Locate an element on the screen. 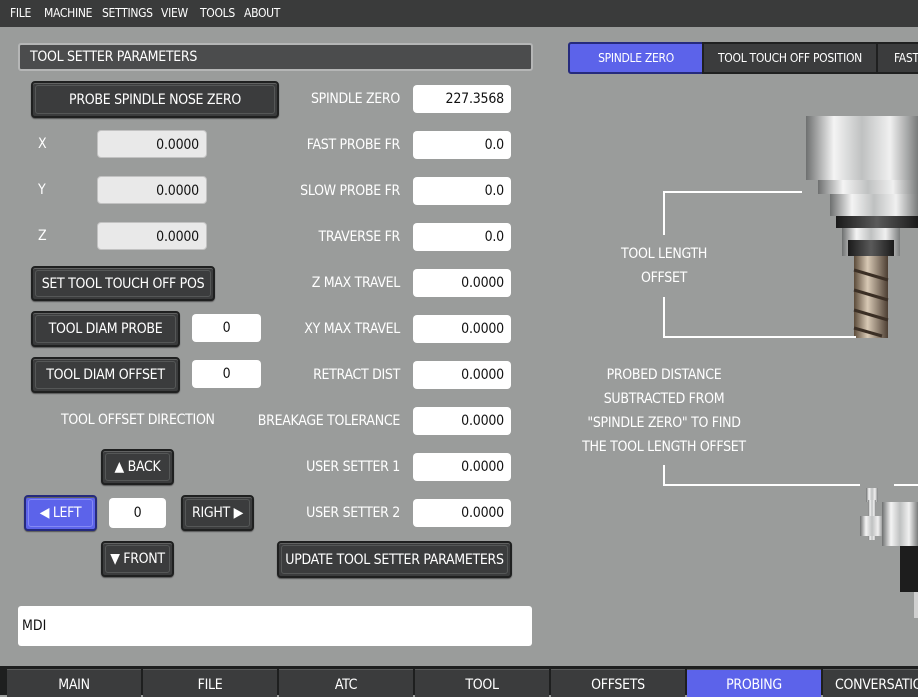 Image resolution: width=918 pixels, height=697 pixels. panel-title: TOOL SETTER PARAMETERS is located at coordinates (275, 57).